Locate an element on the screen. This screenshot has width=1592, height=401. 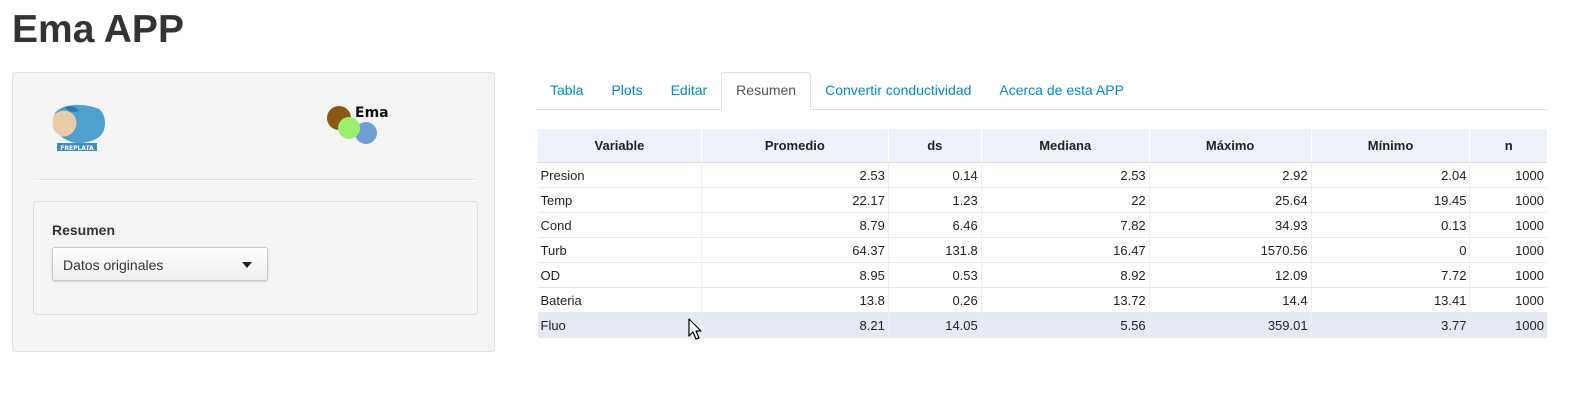
tab-editar: Editar is located at coordinates (689, 90).